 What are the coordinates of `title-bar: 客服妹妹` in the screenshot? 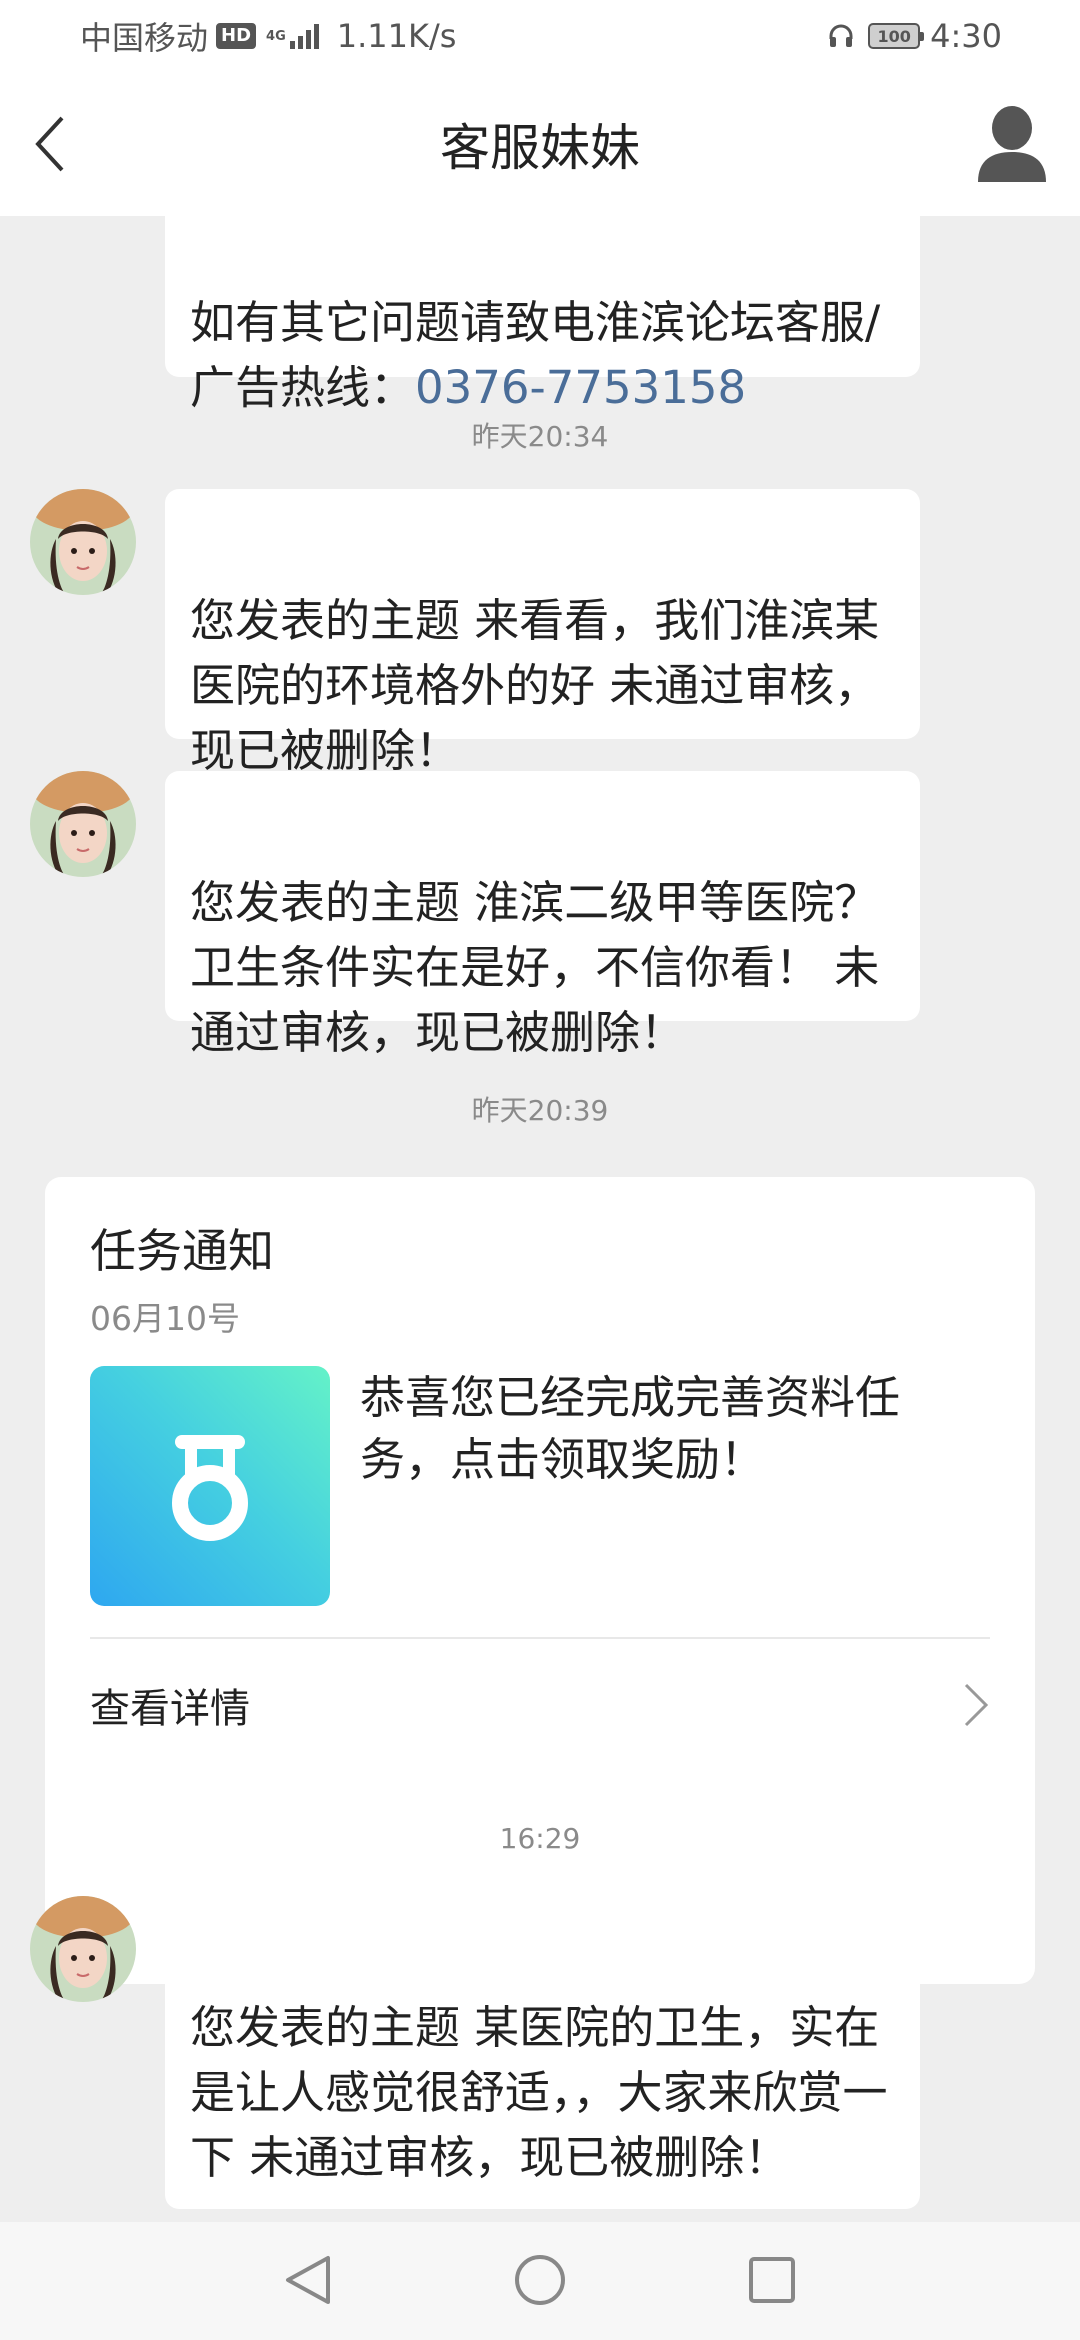 It's located at (540, 144).